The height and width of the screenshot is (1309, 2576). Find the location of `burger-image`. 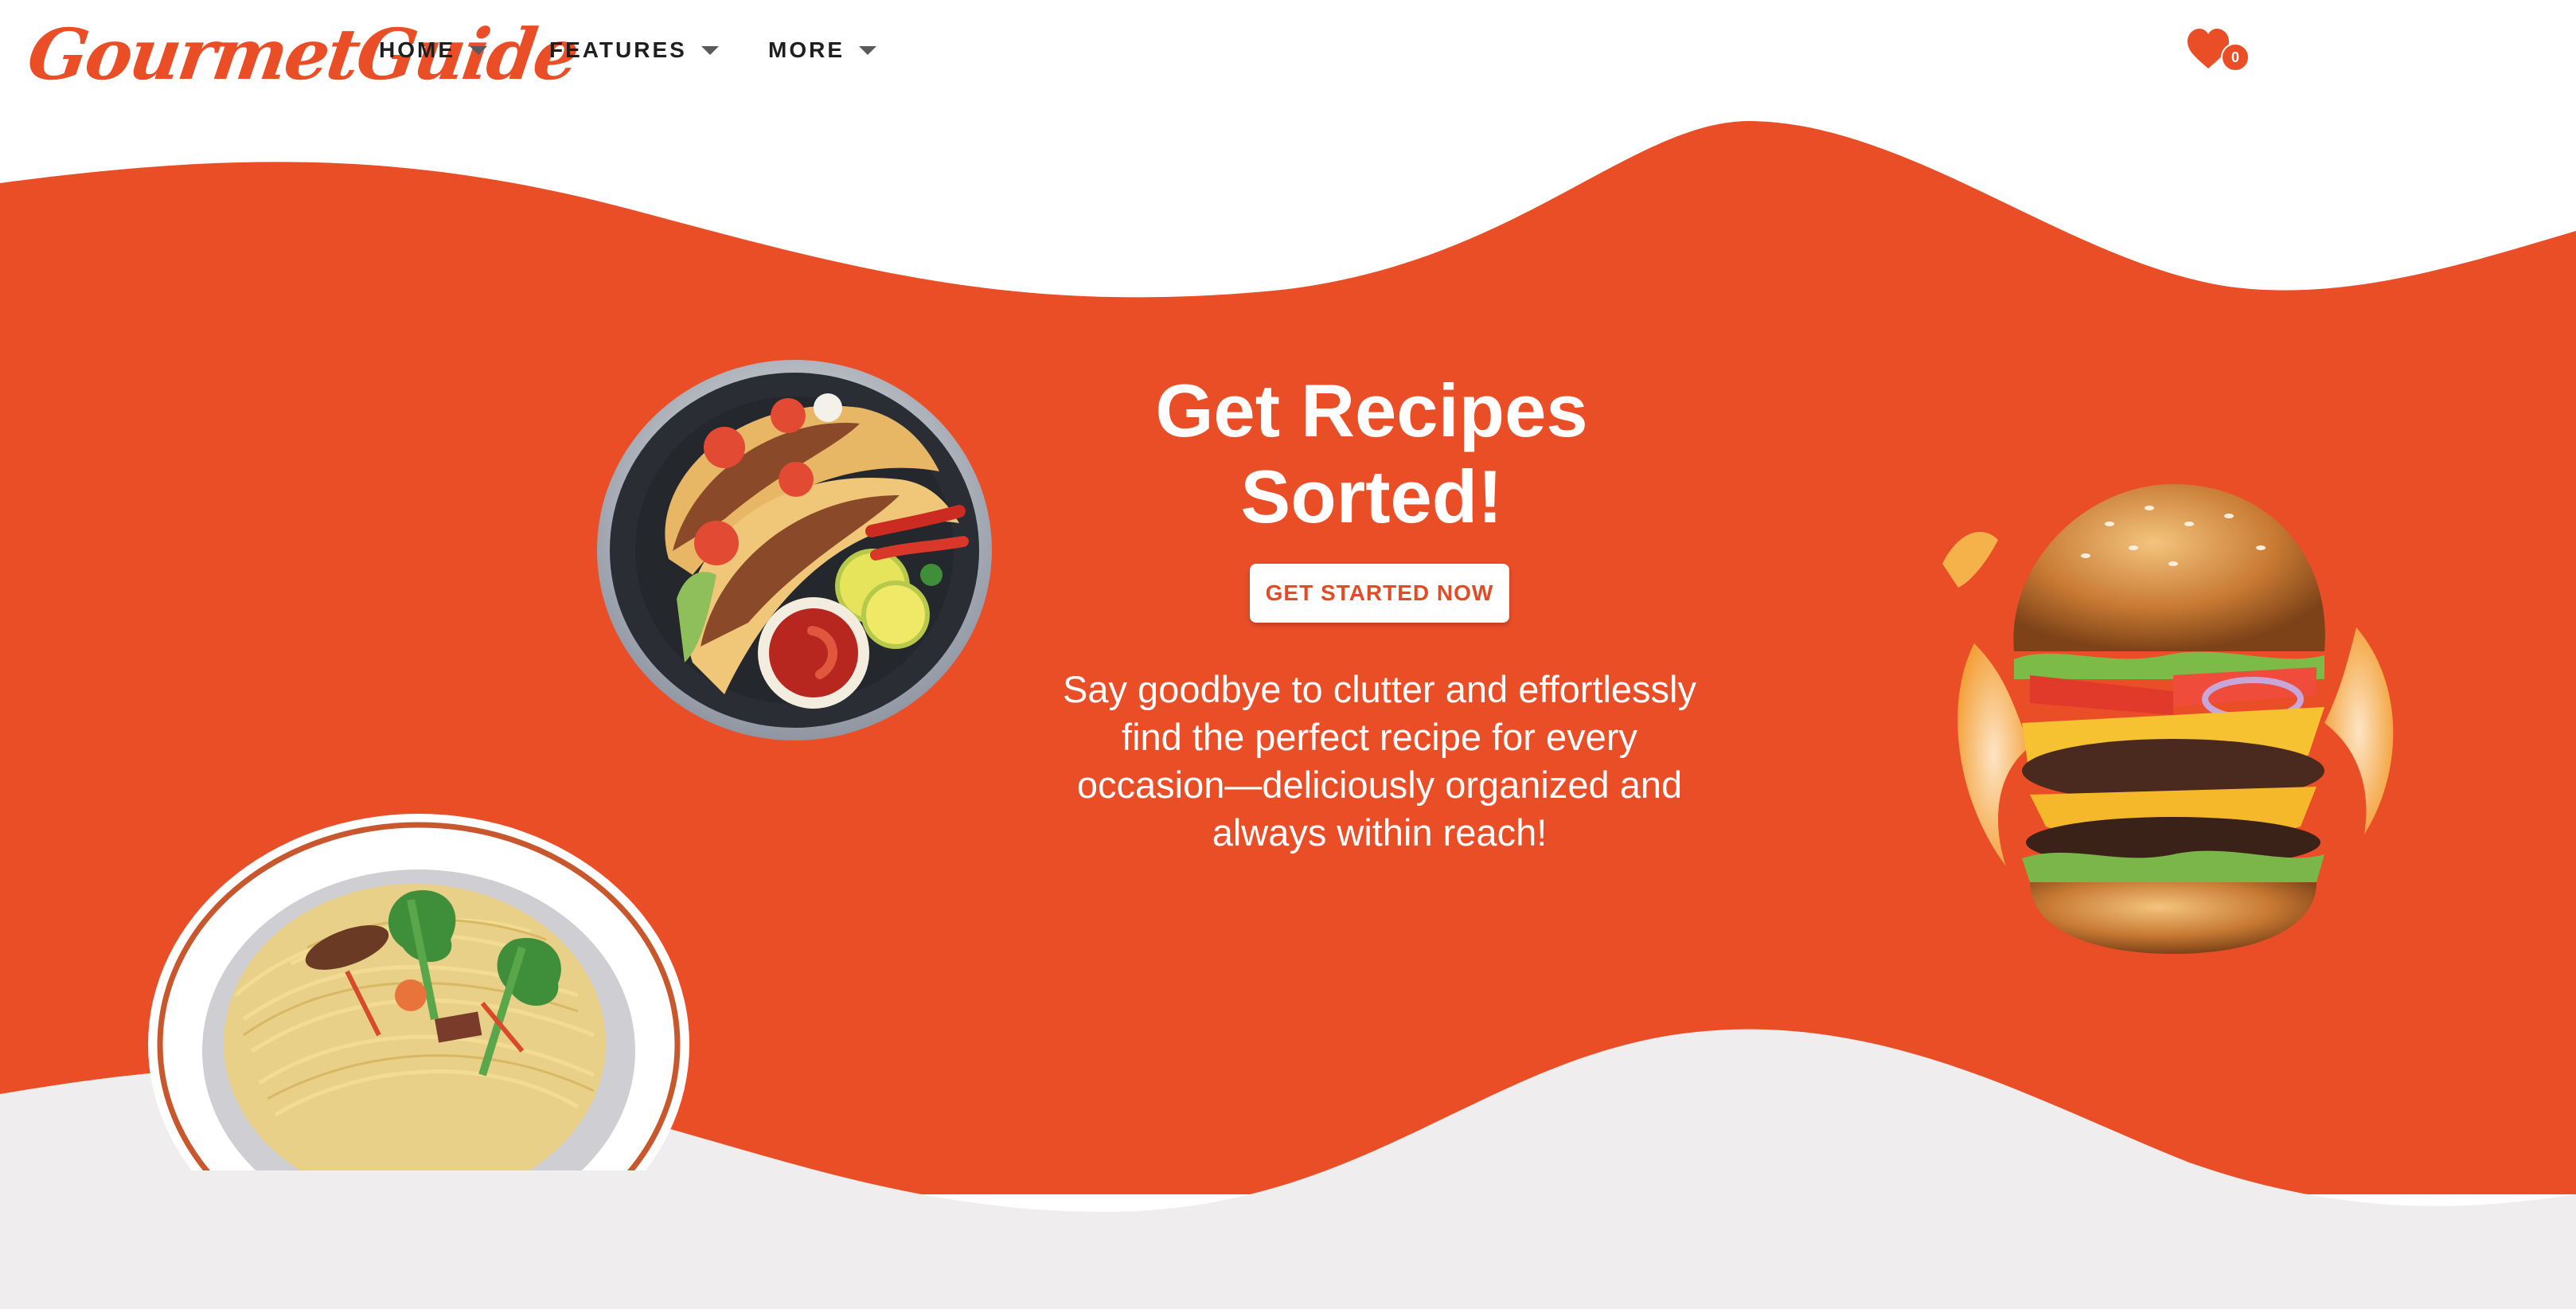

burger-image is located at coordinates (2168, 719).